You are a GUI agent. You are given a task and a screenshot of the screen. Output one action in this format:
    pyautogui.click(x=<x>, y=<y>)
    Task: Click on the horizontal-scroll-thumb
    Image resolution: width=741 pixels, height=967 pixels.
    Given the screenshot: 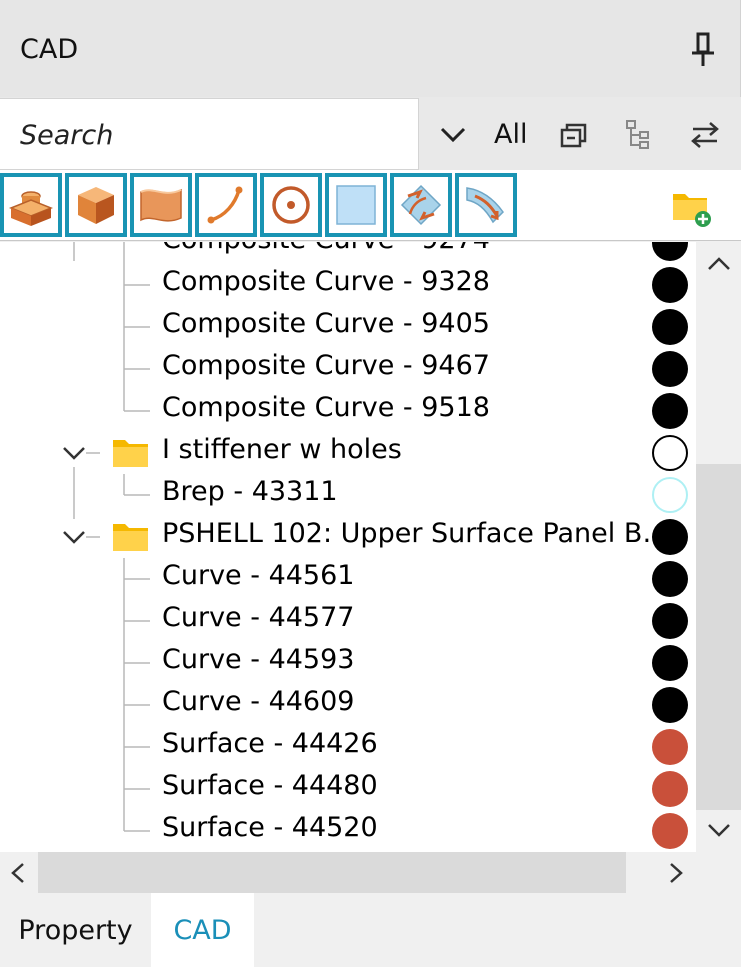 What is the action you would take?
    pyautogui.click(x=332, y=872)
    